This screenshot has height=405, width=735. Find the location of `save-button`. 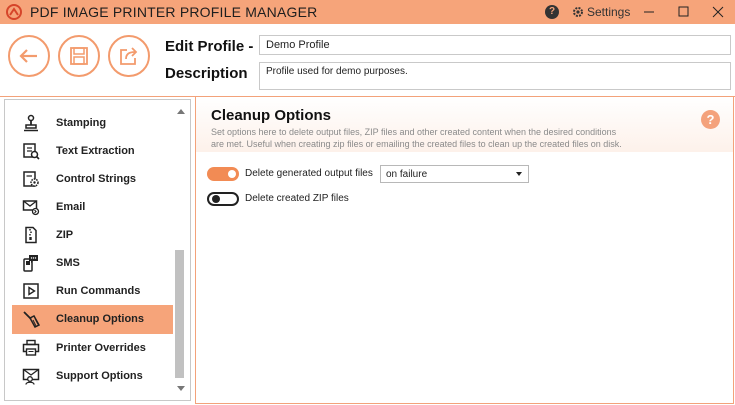

save-button is located at coordinates (79, 56).